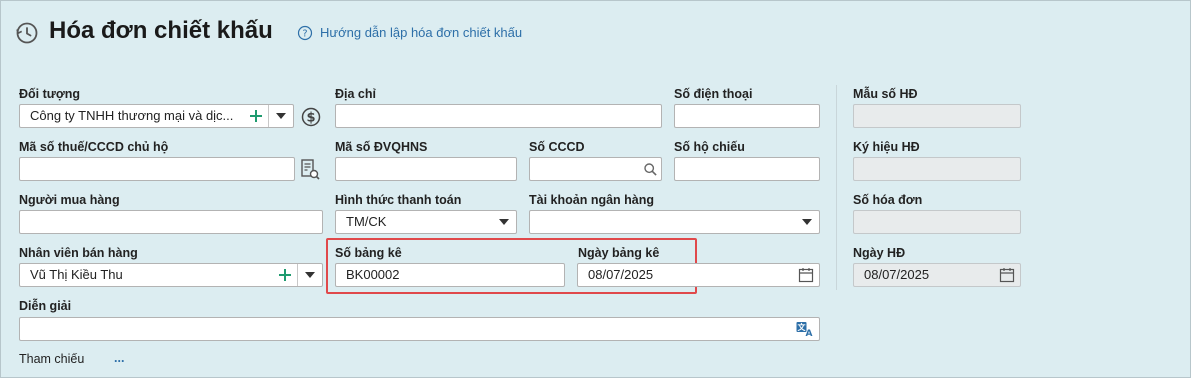  What do you see at coordinates (619, 253) in the screenshot?
I see `ngay-bang-ke-label: Ngày bảng kê` at bounding box center [619, 253].